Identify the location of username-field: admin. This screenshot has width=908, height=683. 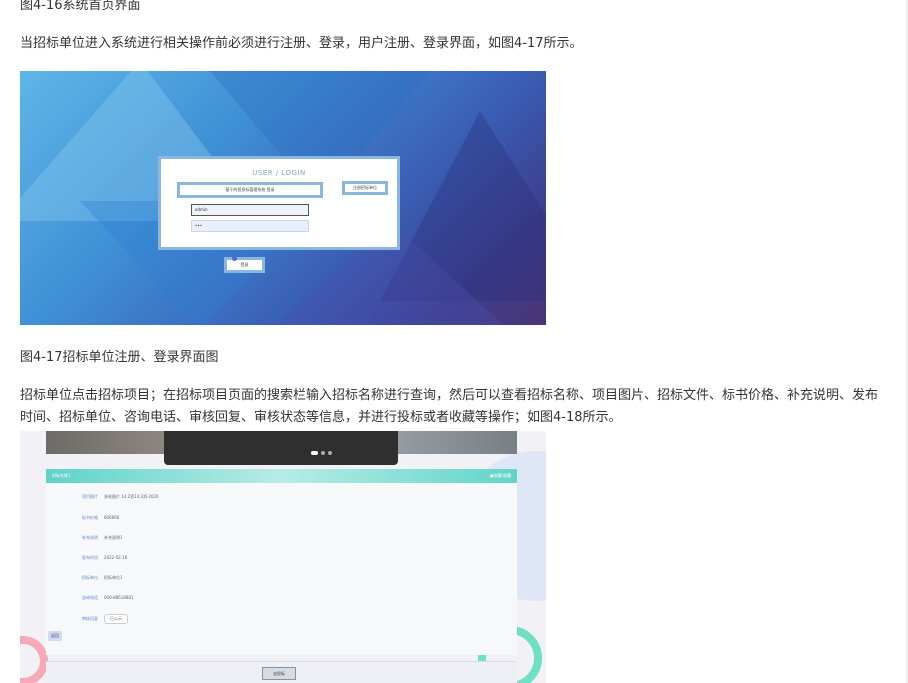
(250, 210).